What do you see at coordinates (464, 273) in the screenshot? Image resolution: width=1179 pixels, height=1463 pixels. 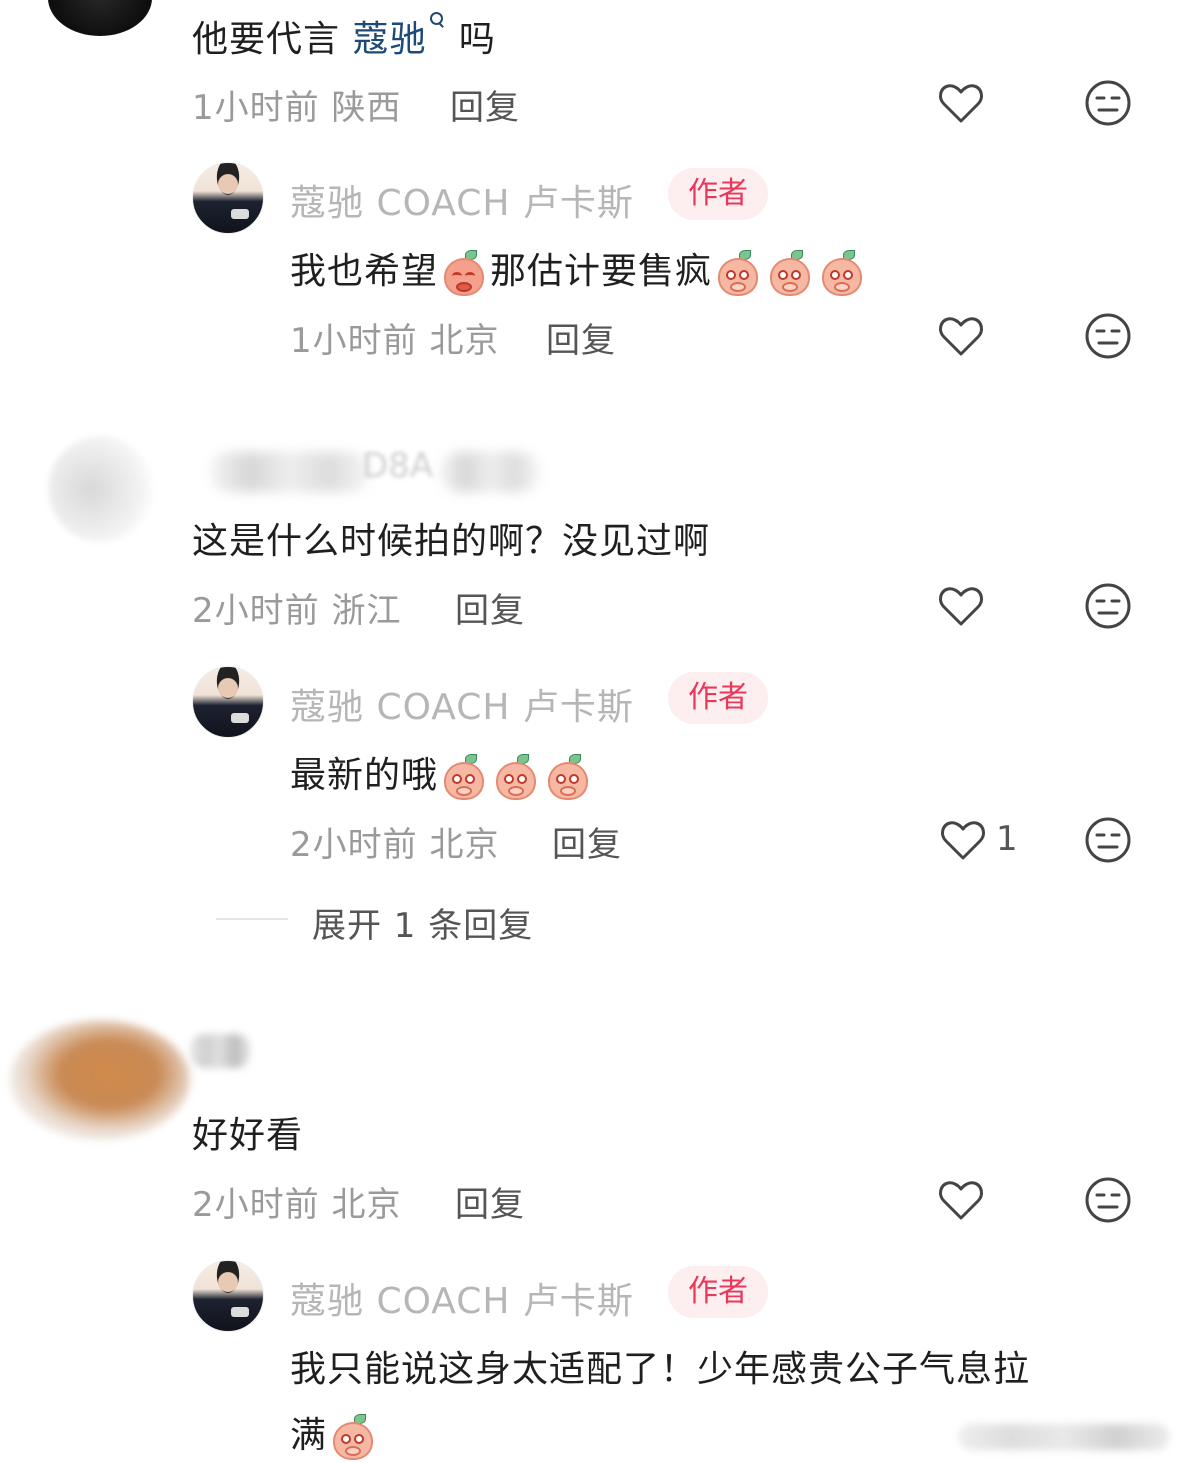 I see `shy-emoji-icon` at bounding box center [464, 273].